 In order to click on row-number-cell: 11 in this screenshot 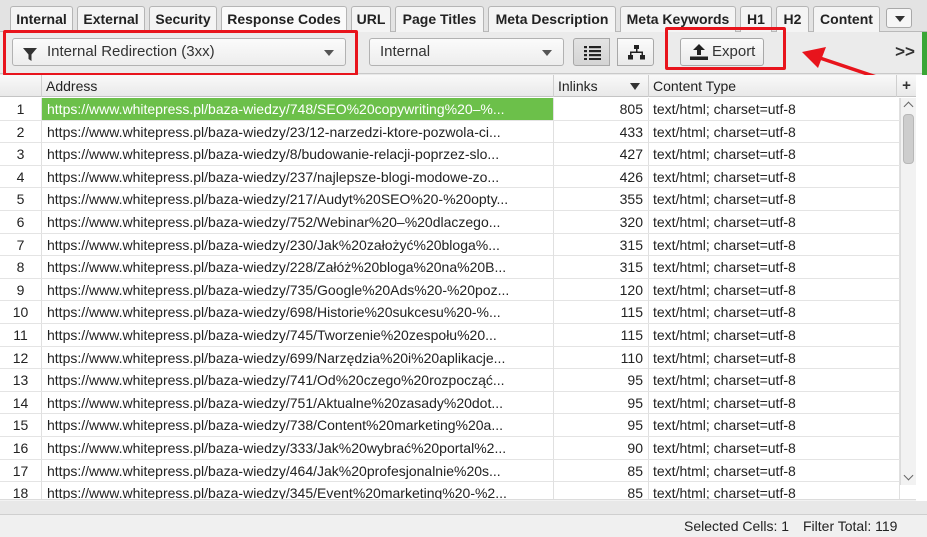, I will do `click(21, 335)`.